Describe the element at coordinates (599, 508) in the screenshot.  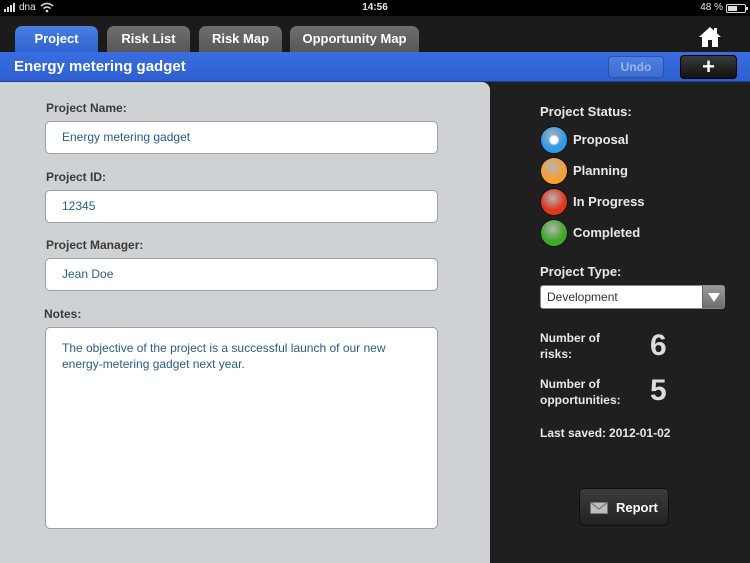
I see `envelope-icon` at that location.